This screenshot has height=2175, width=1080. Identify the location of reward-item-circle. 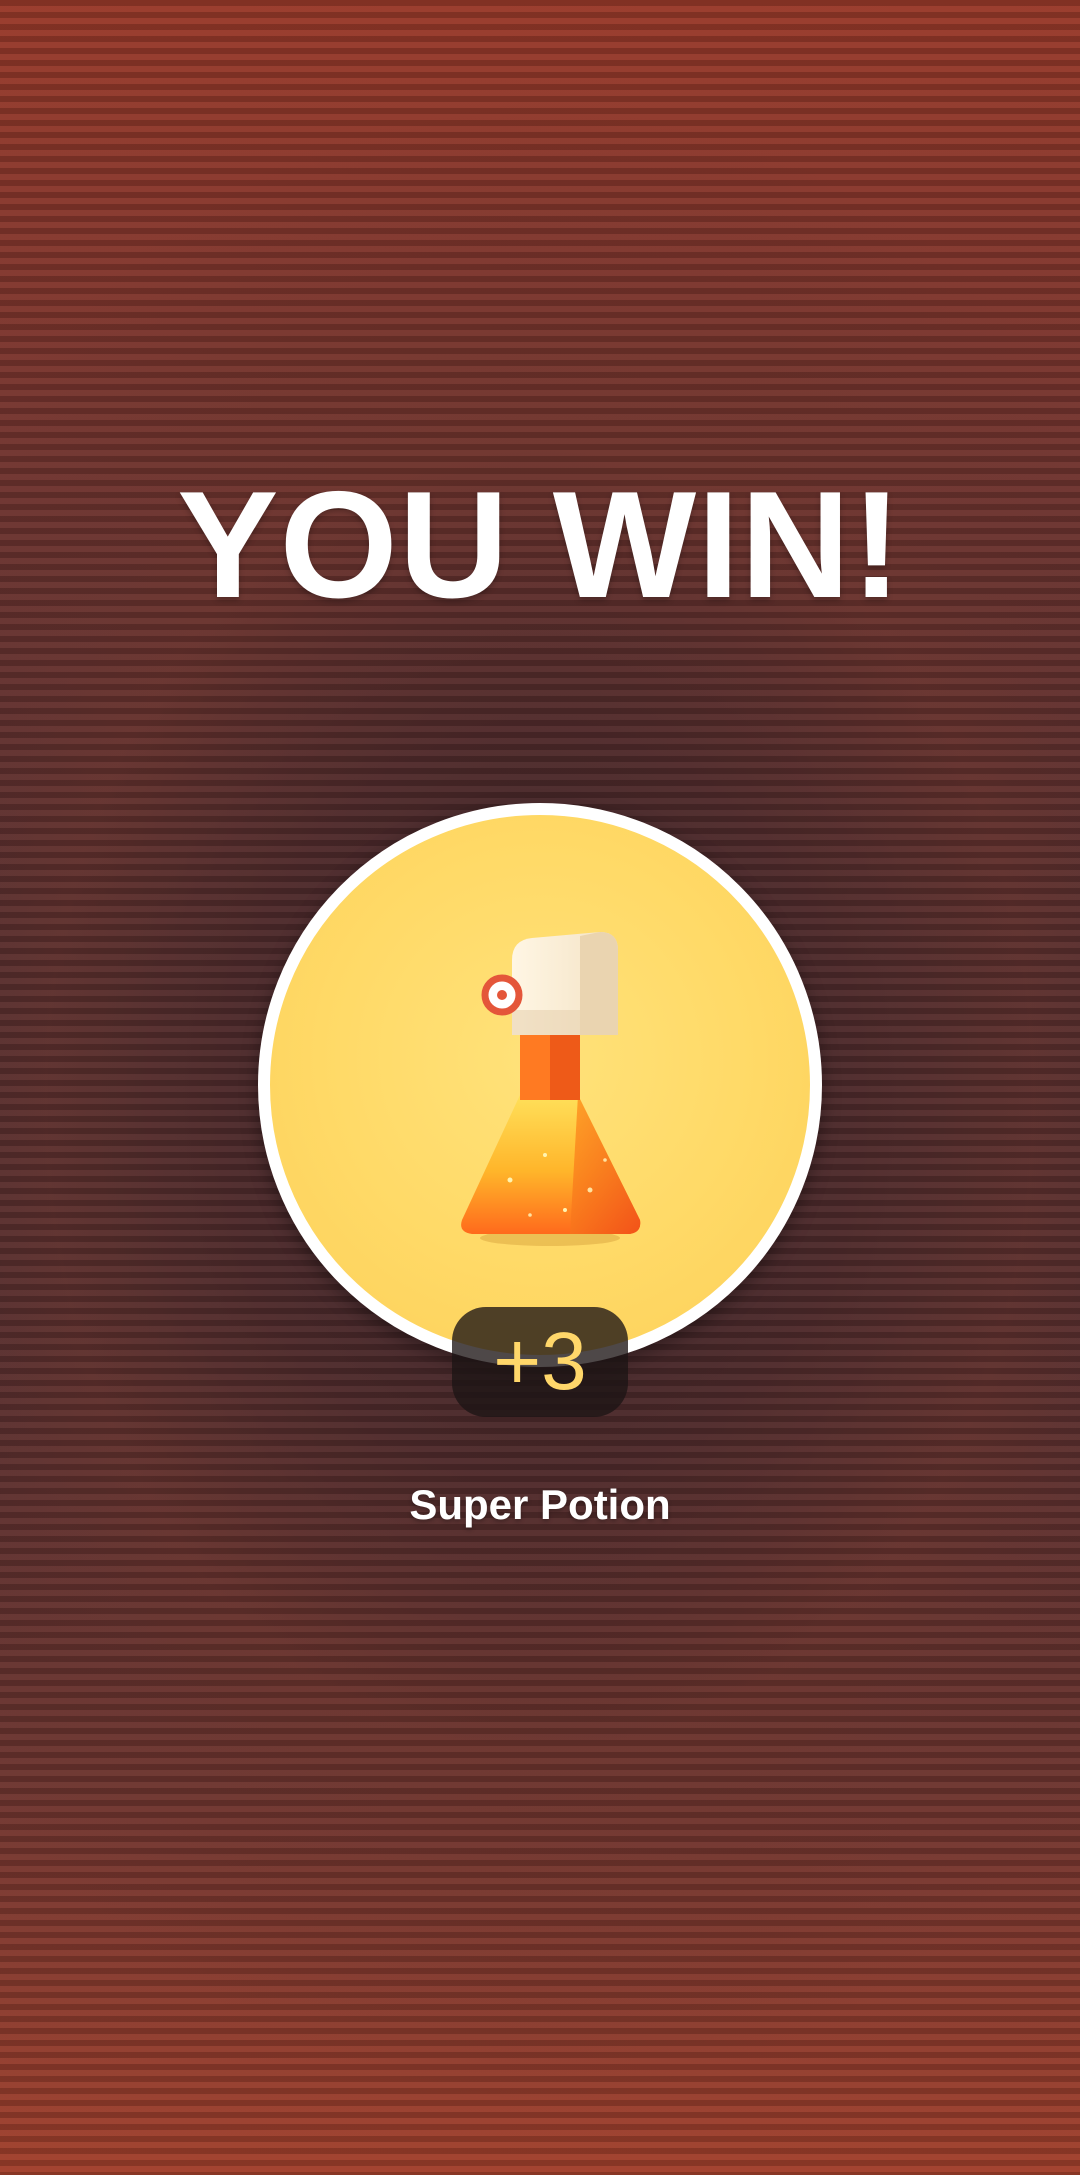
(540, 1085).